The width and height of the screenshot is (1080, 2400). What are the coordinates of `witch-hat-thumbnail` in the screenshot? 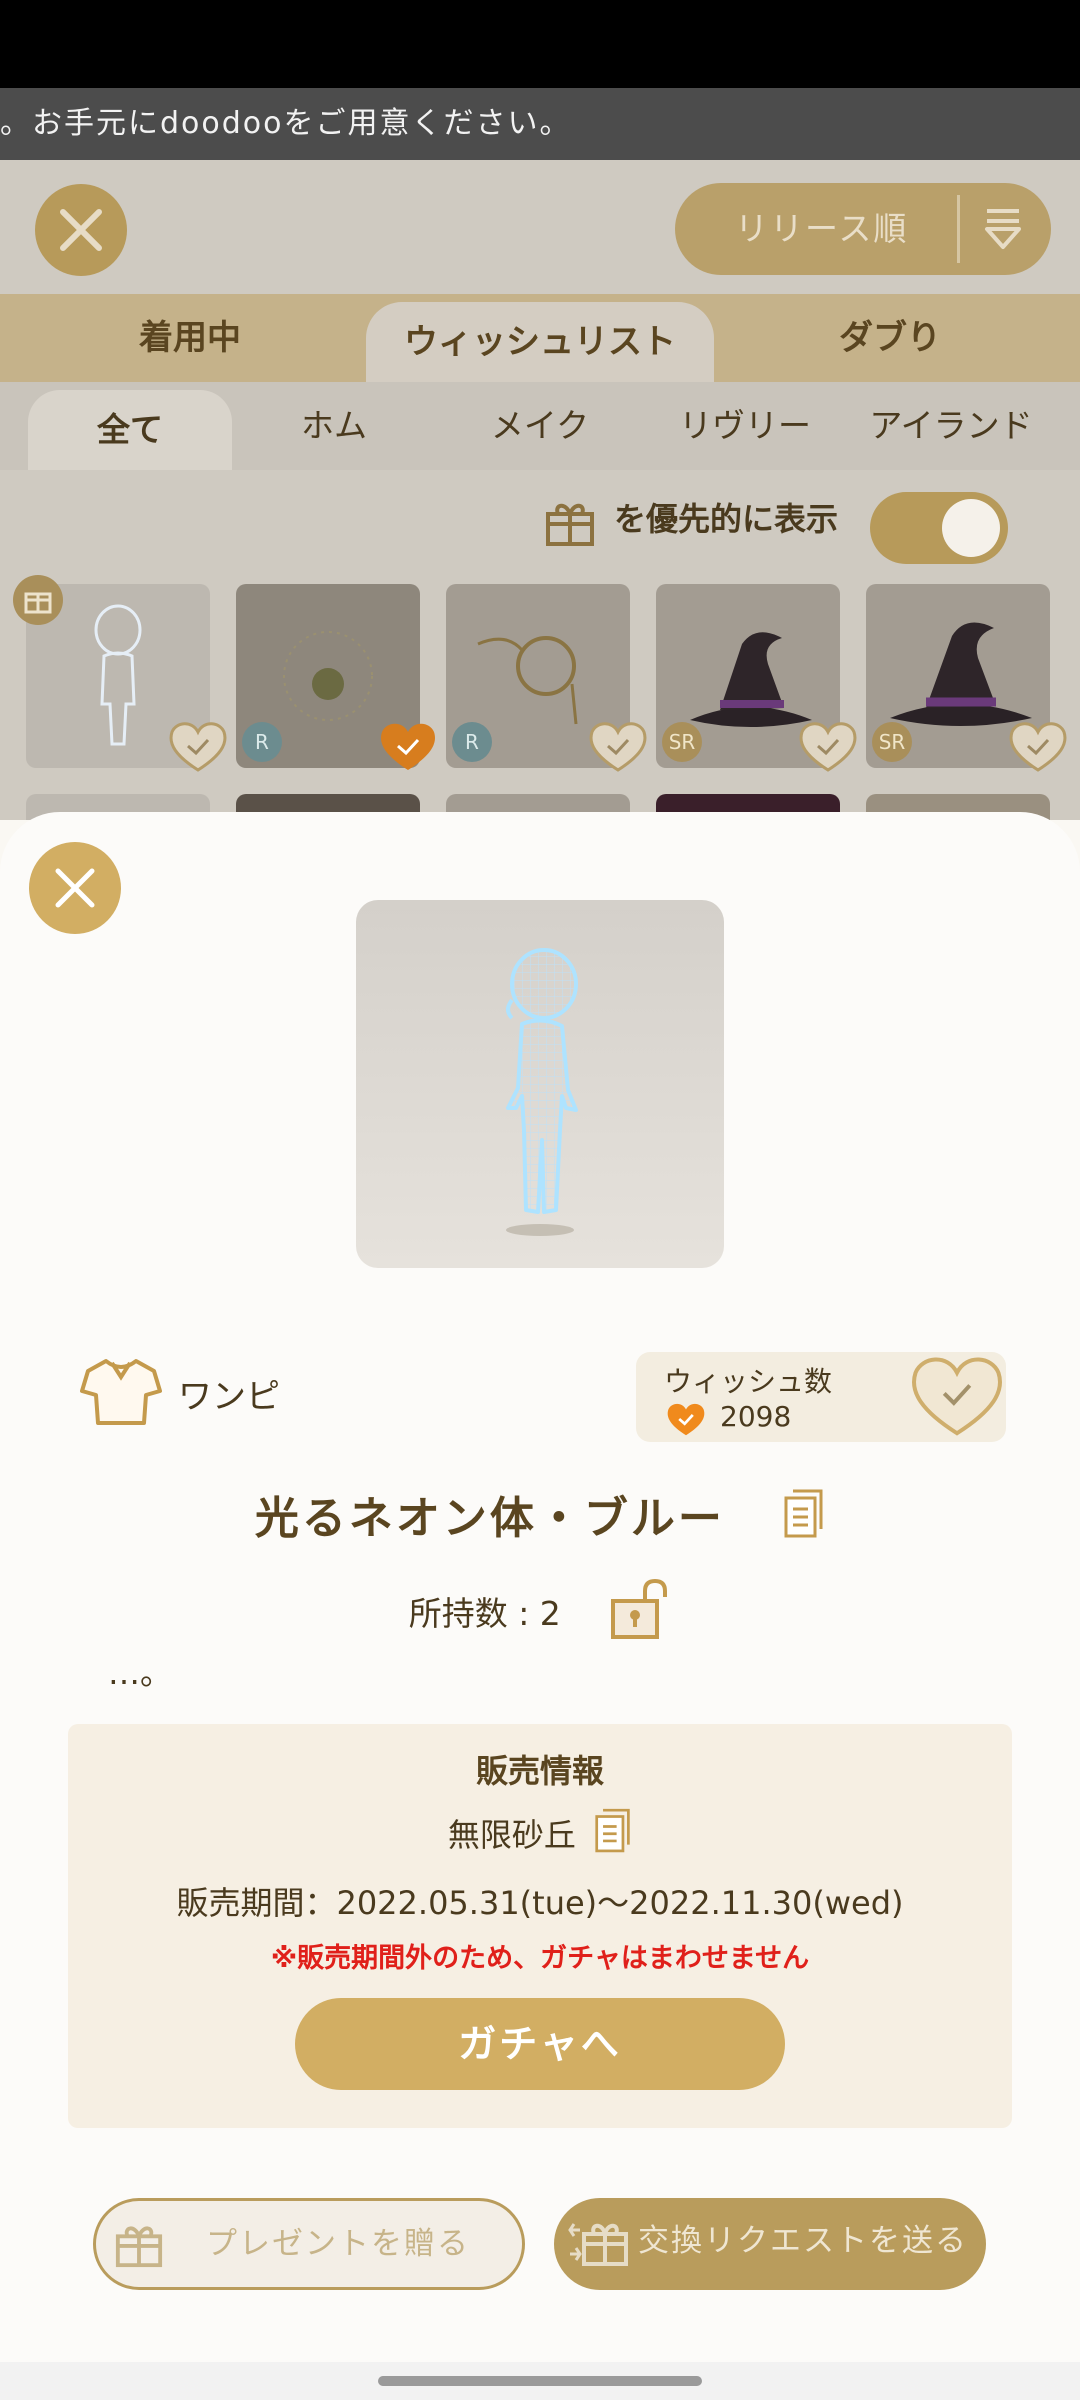 It's located at (961, 674).